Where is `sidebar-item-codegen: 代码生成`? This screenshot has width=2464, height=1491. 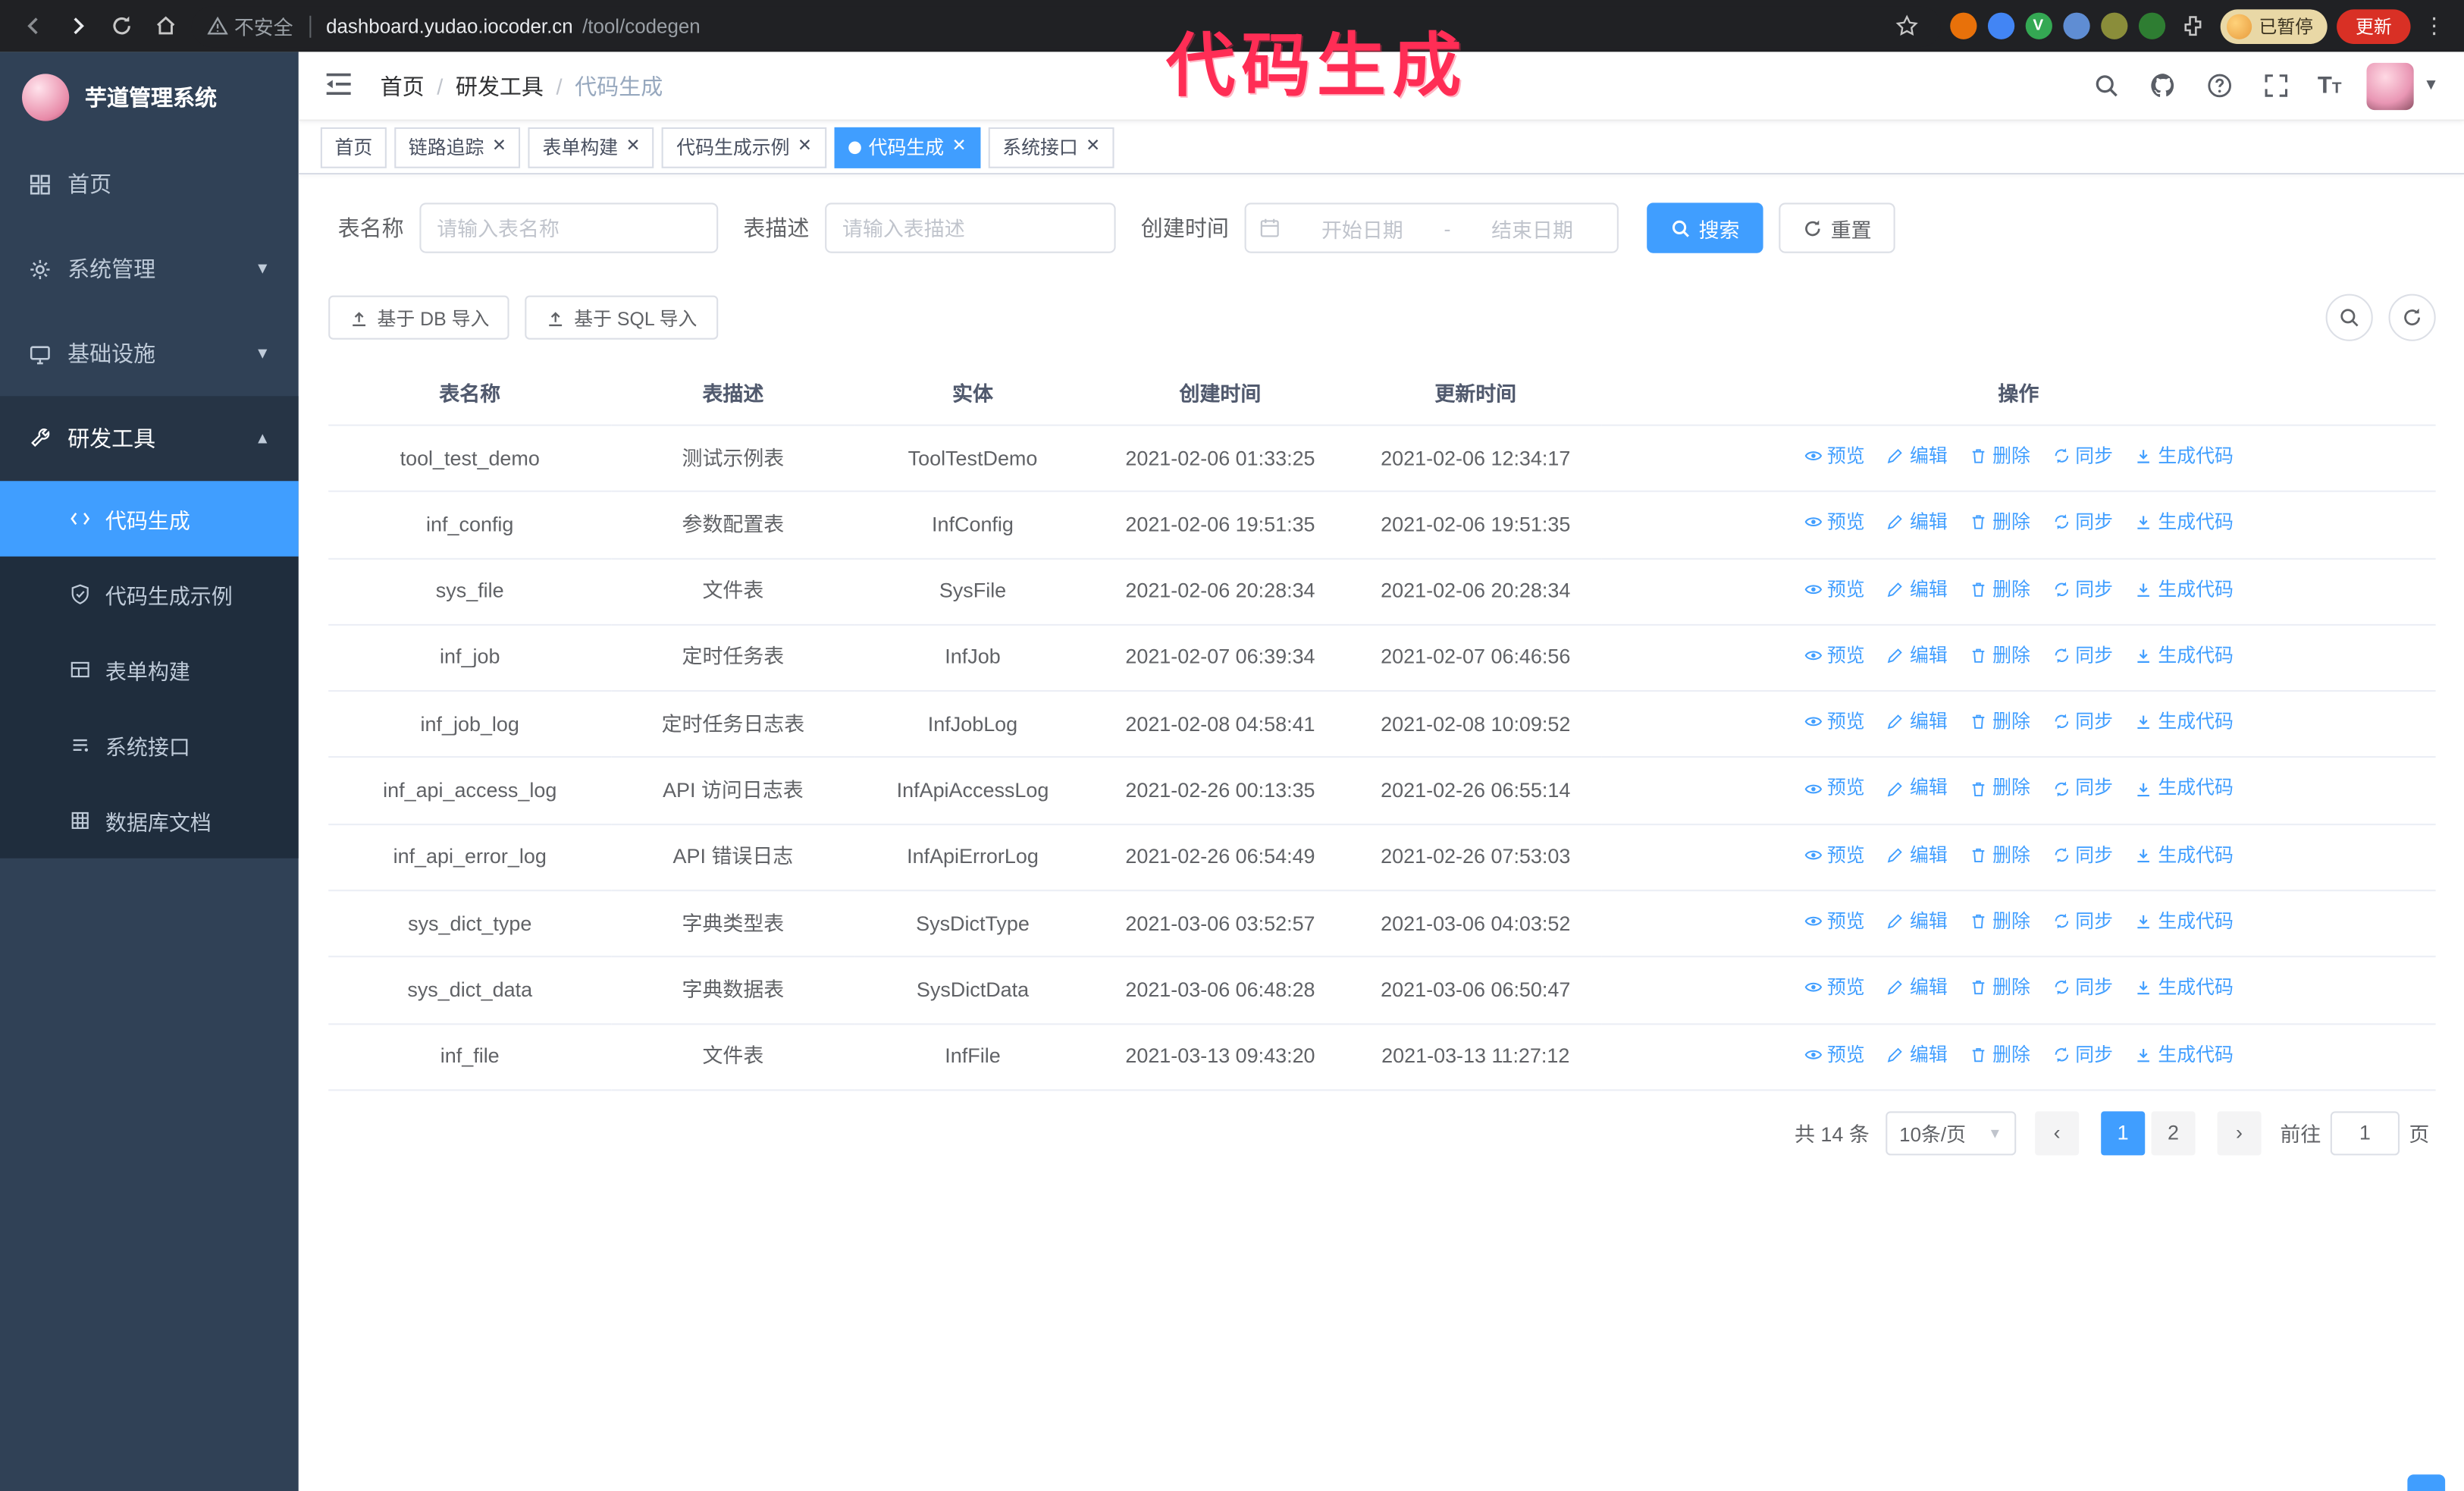 sidebar-item-codegen: 代码生成 is located at coordinates (150, 519).